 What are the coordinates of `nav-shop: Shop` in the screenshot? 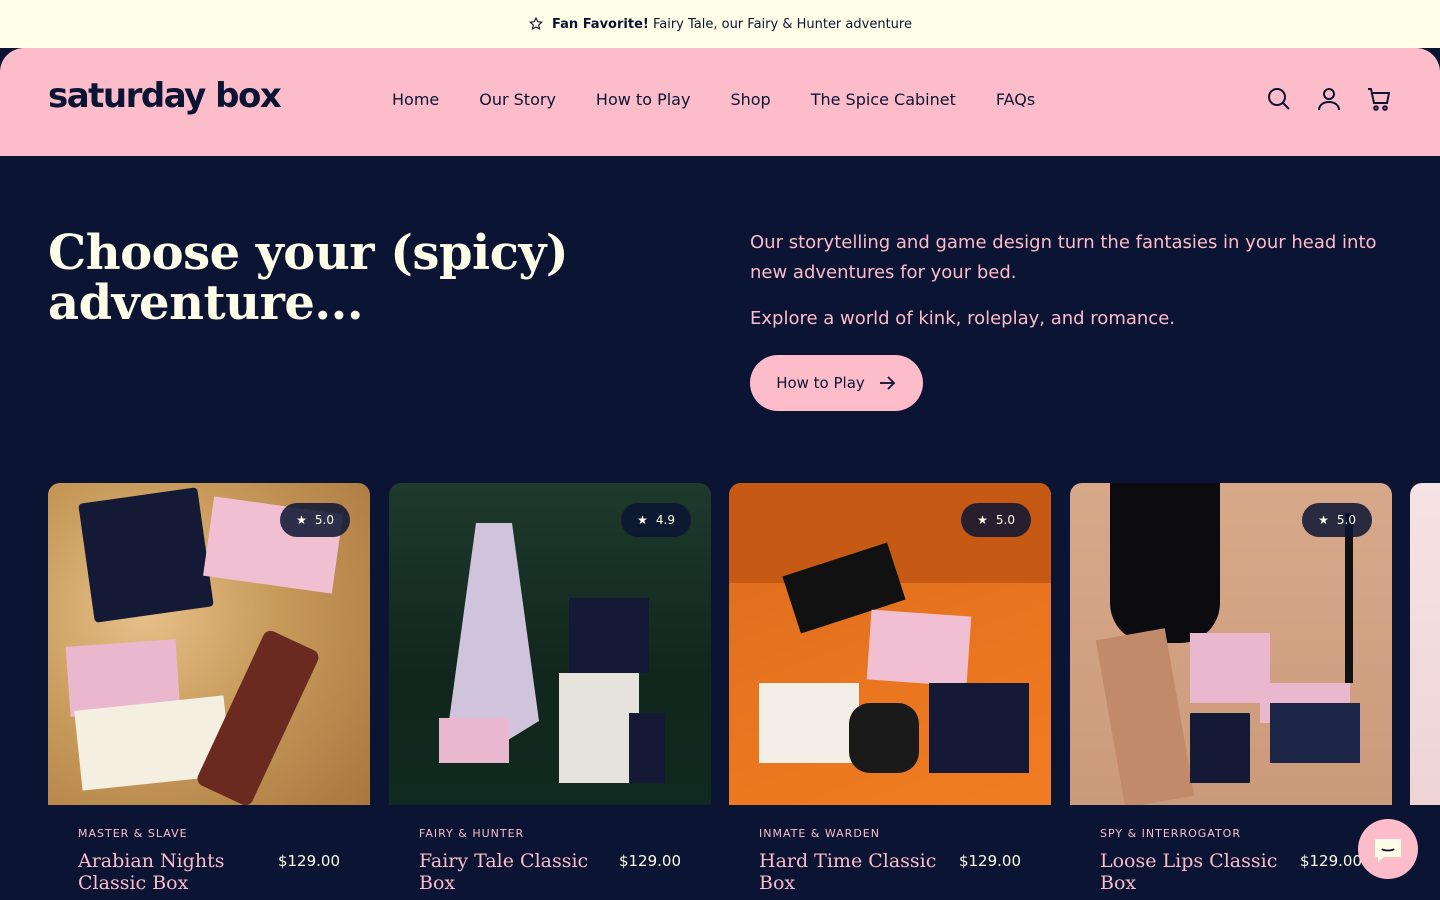 It's located at (750, 99).